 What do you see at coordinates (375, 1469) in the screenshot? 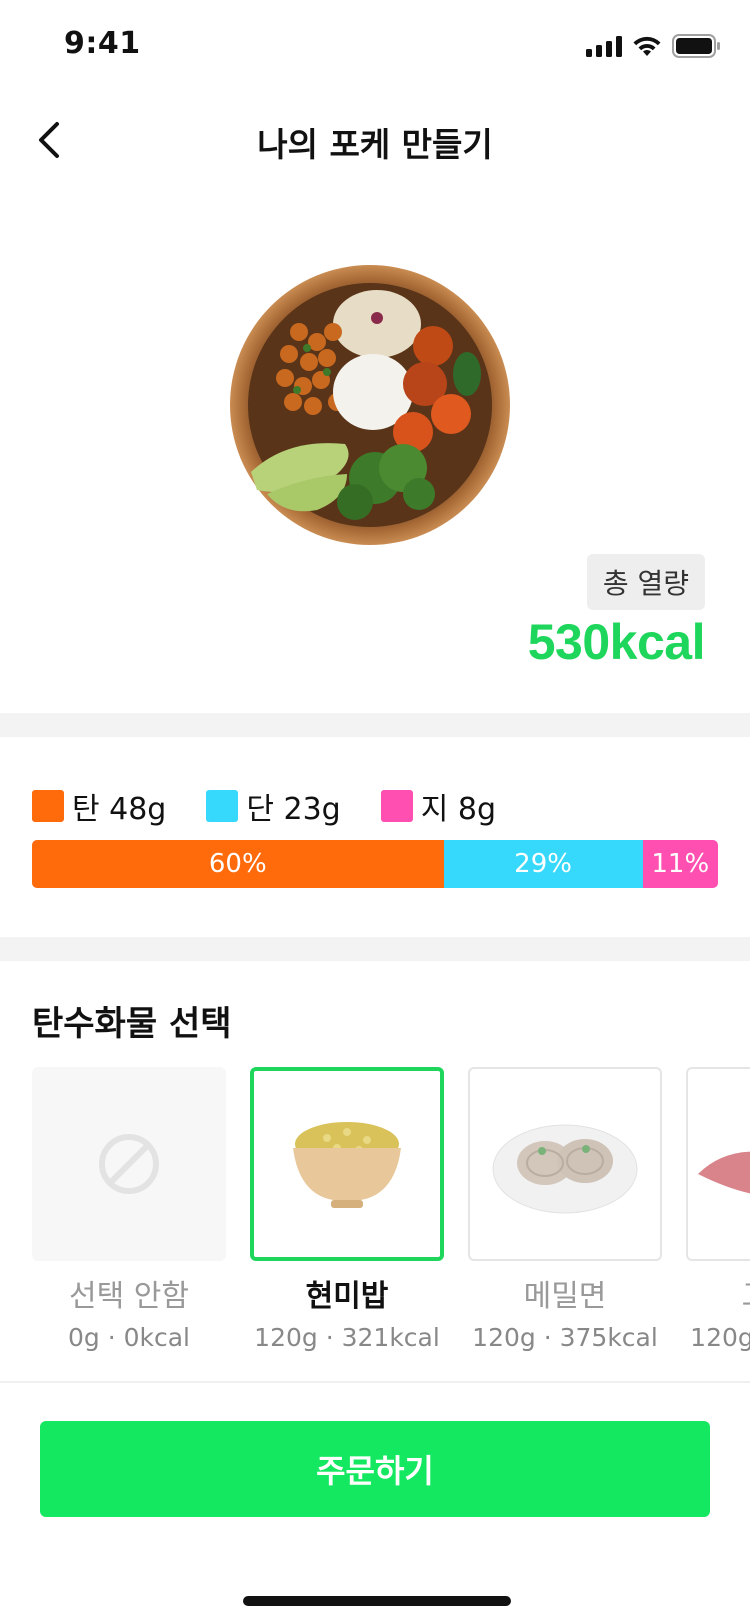
I see `order-button: 주문하기` at bounding box center [375, 1469].